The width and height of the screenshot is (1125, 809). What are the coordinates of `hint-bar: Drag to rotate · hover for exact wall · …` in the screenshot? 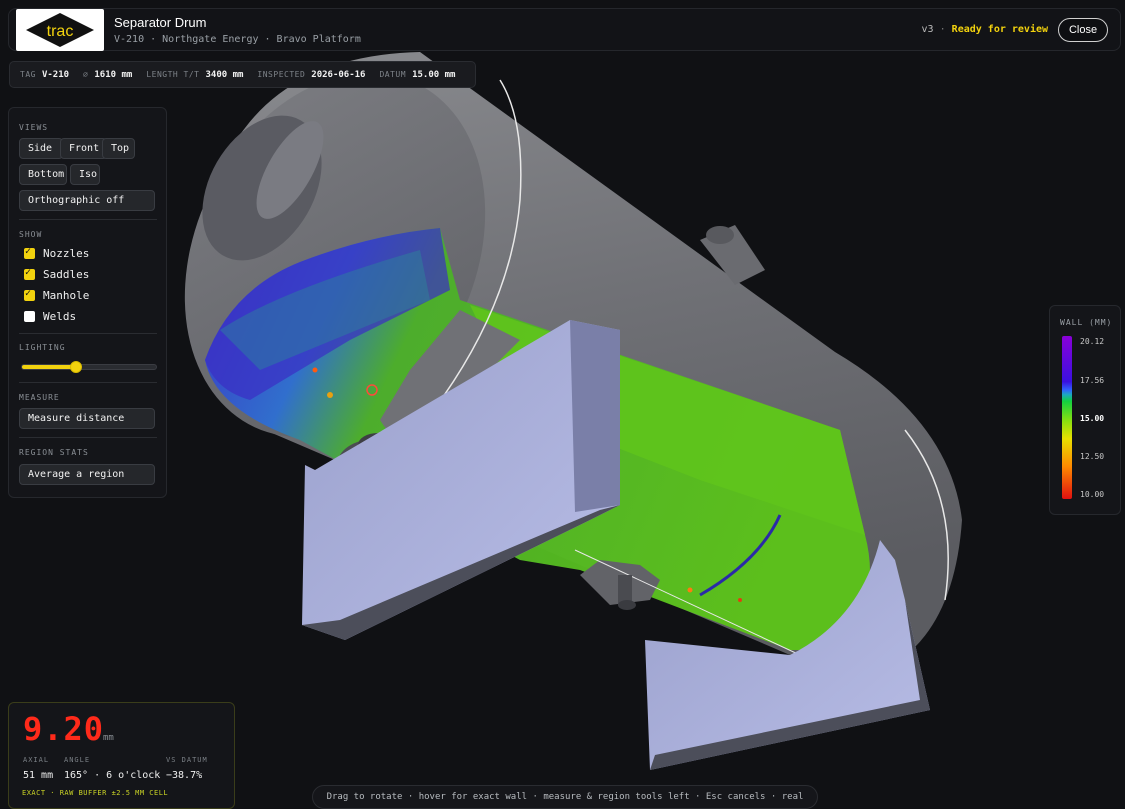 It's located at (565, 797).